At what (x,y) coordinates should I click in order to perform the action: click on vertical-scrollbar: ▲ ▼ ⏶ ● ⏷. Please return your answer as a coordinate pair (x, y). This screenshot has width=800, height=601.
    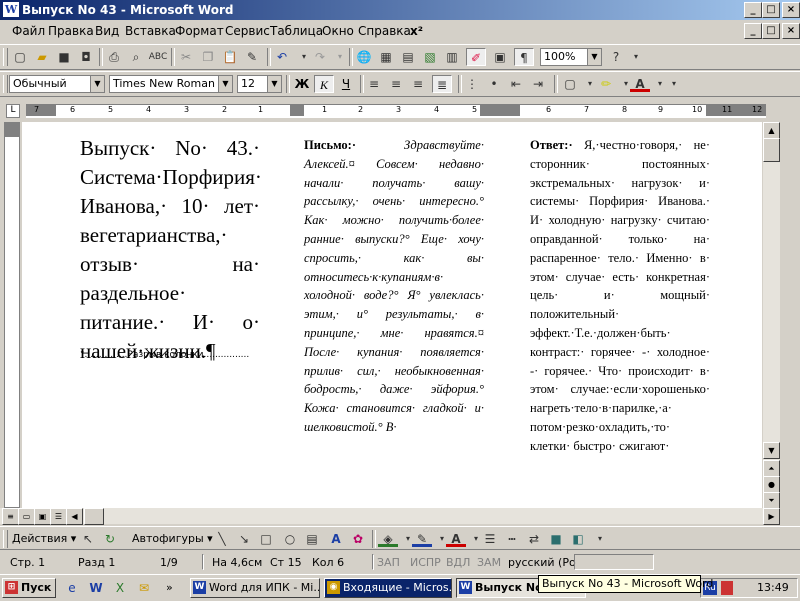
    Looking at the image, I should click on (771, 315).